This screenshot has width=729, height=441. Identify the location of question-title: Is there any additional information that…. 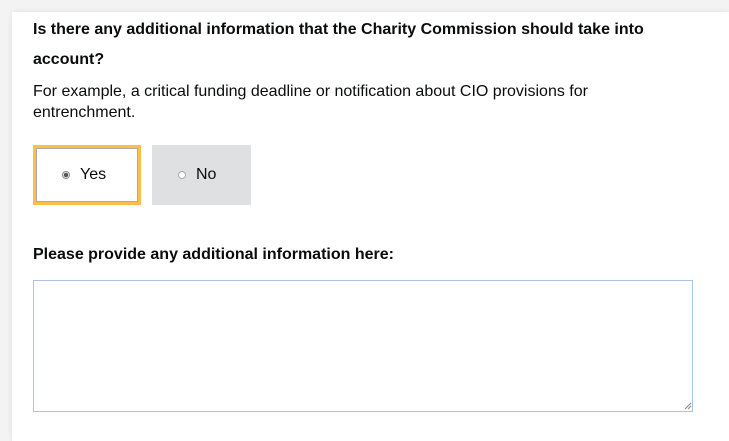
(338, 44).